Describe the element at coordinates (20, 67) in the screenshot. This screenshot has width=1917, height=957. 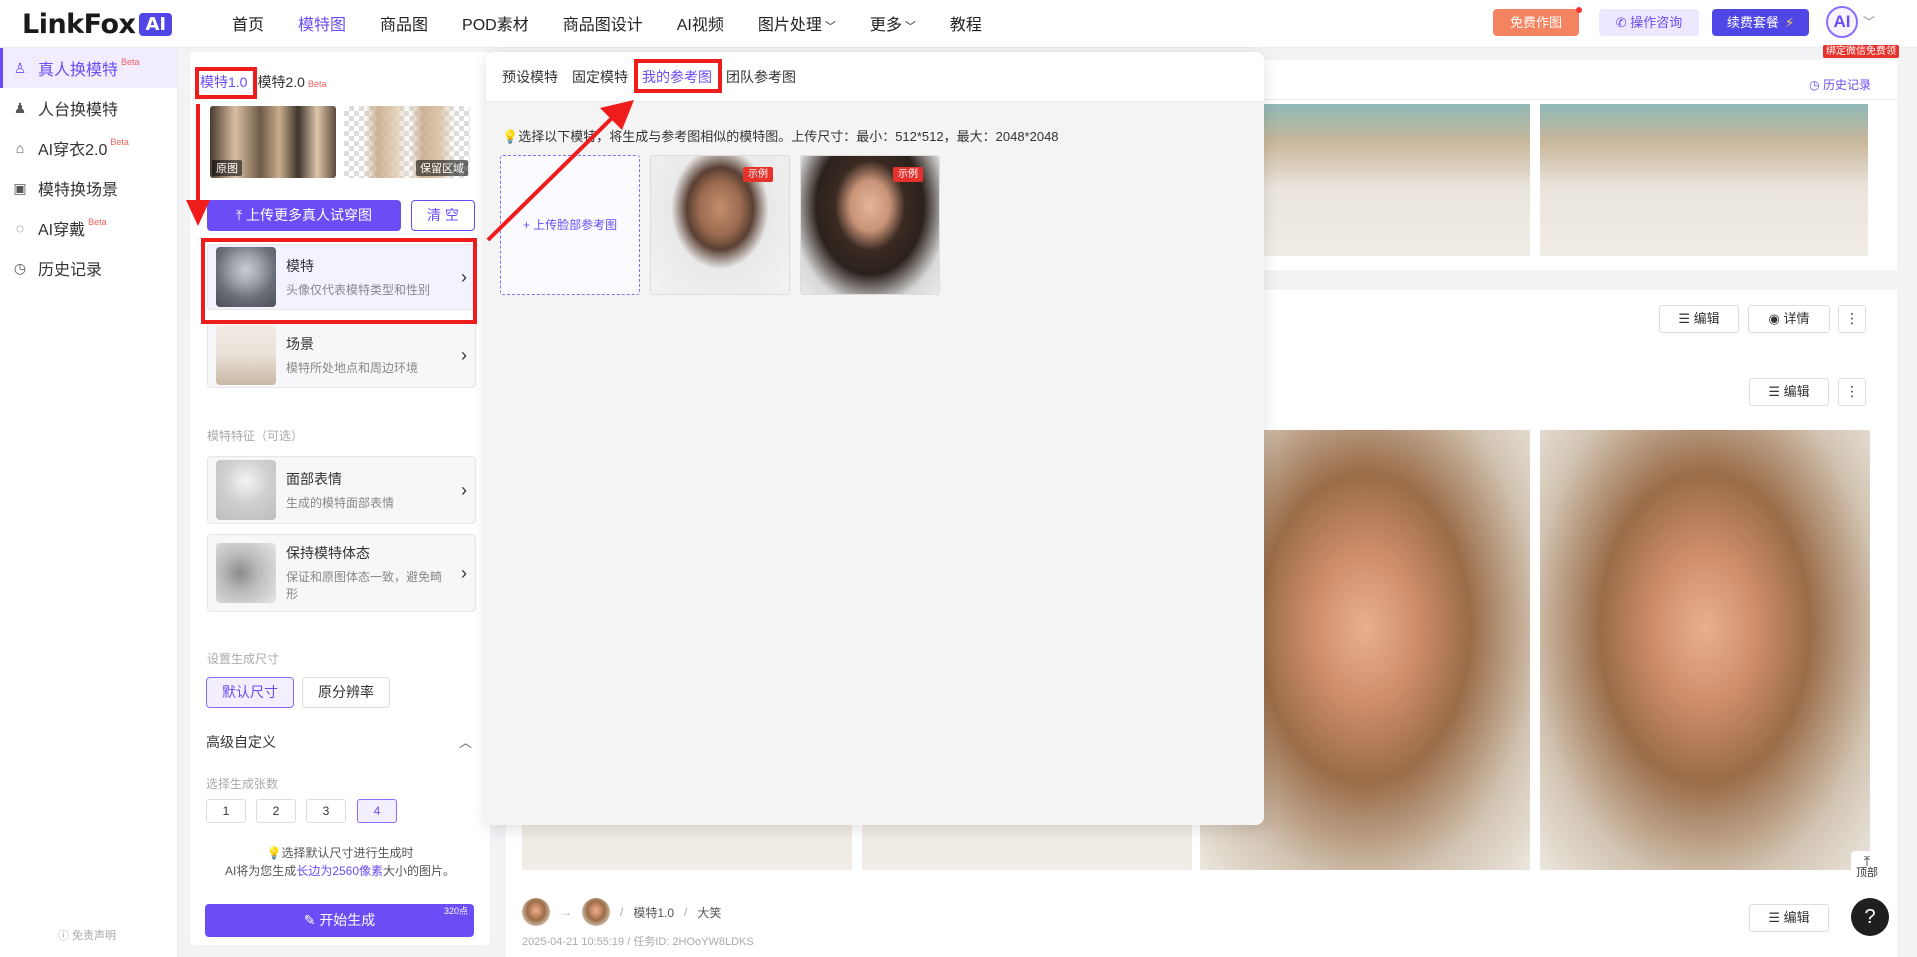
I see `person-swap-icon: ♙` at that location.